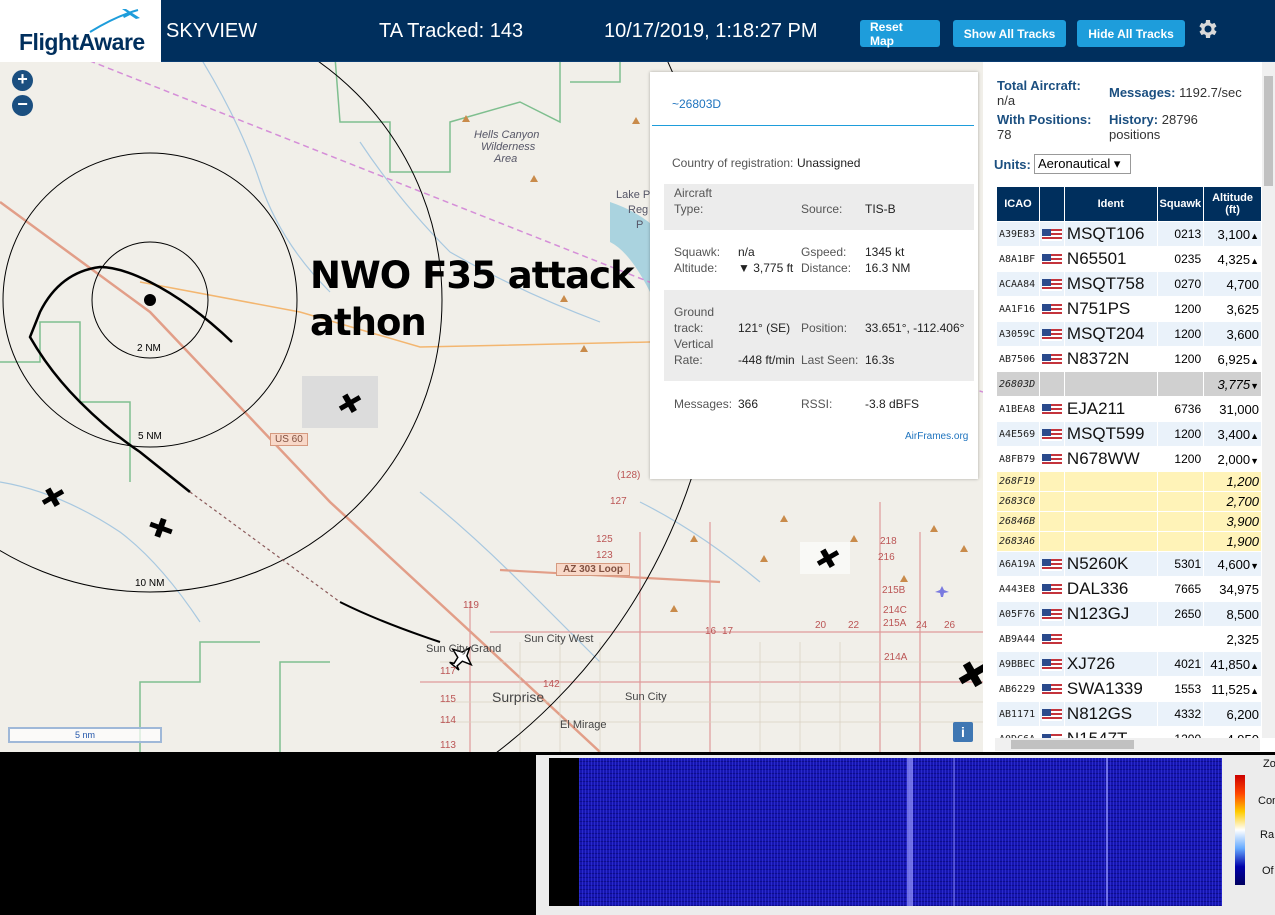  I want to click on aircraft-row: A8FB79 N678WW 1200 2,000▼, so click(1129, 459).